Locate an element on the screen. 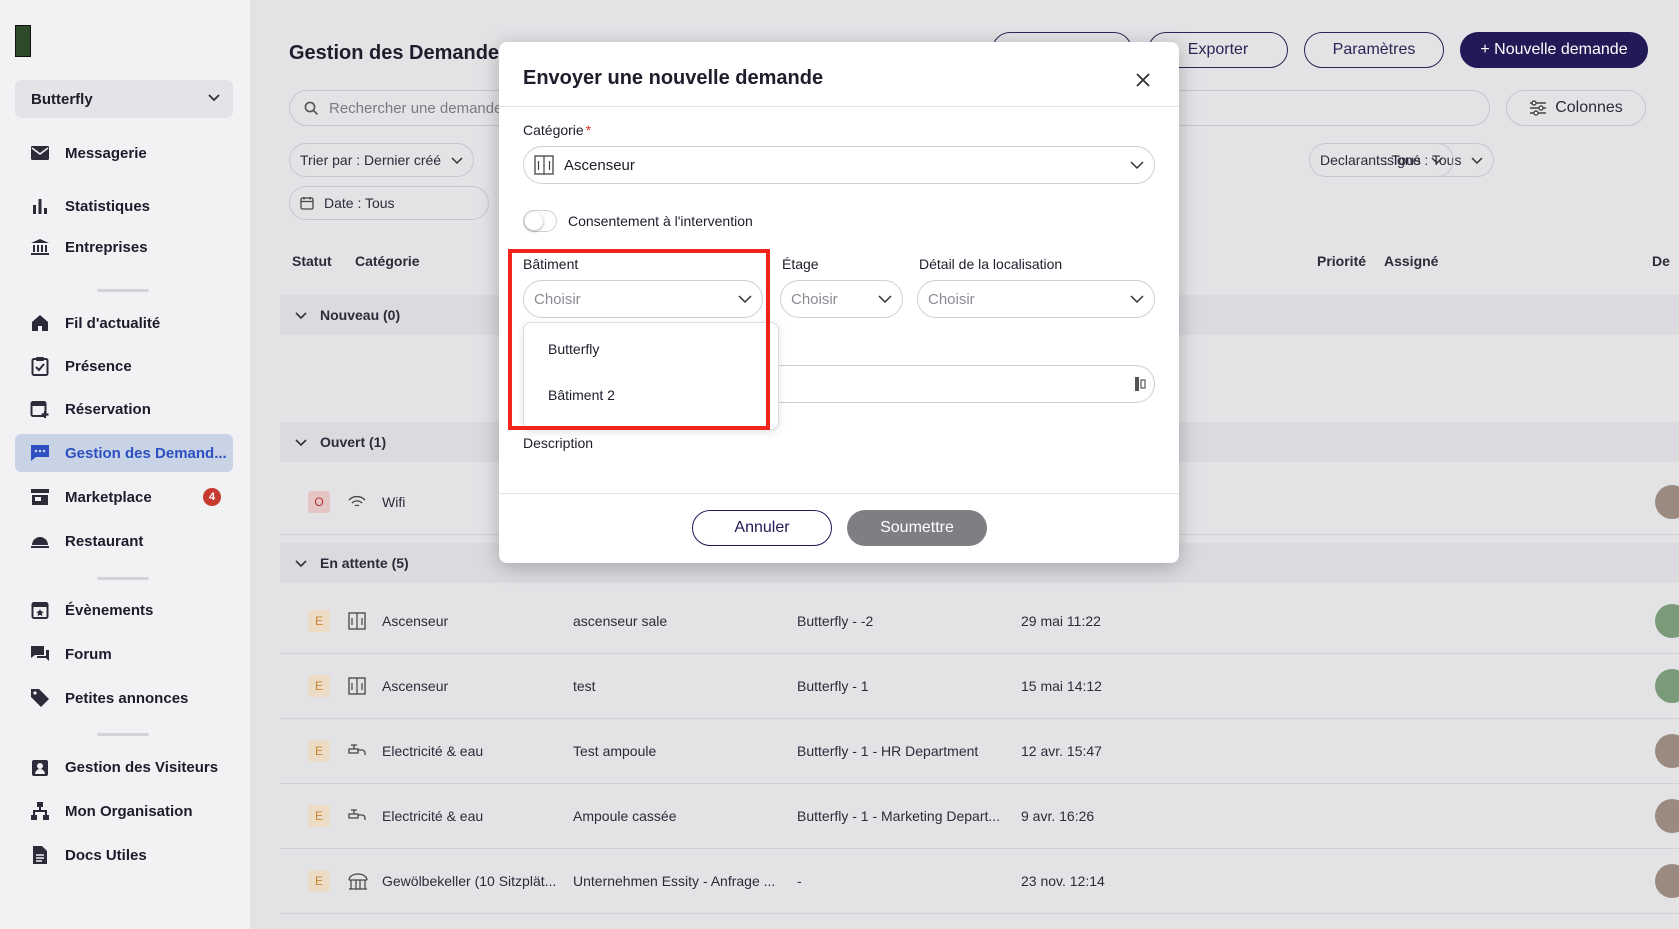  page-title: Gestion des Demandes is located at coordinates (400, 53).